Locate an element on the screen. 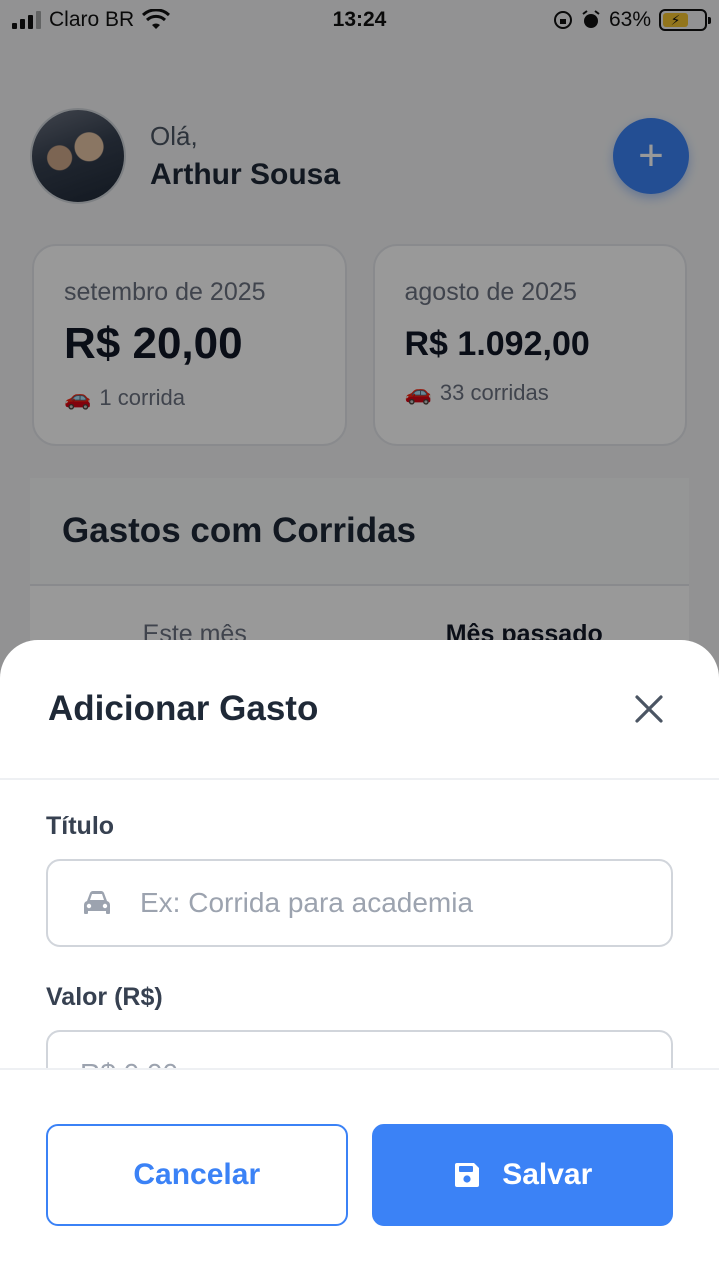  car-icon is located at coordinates (97, 902).